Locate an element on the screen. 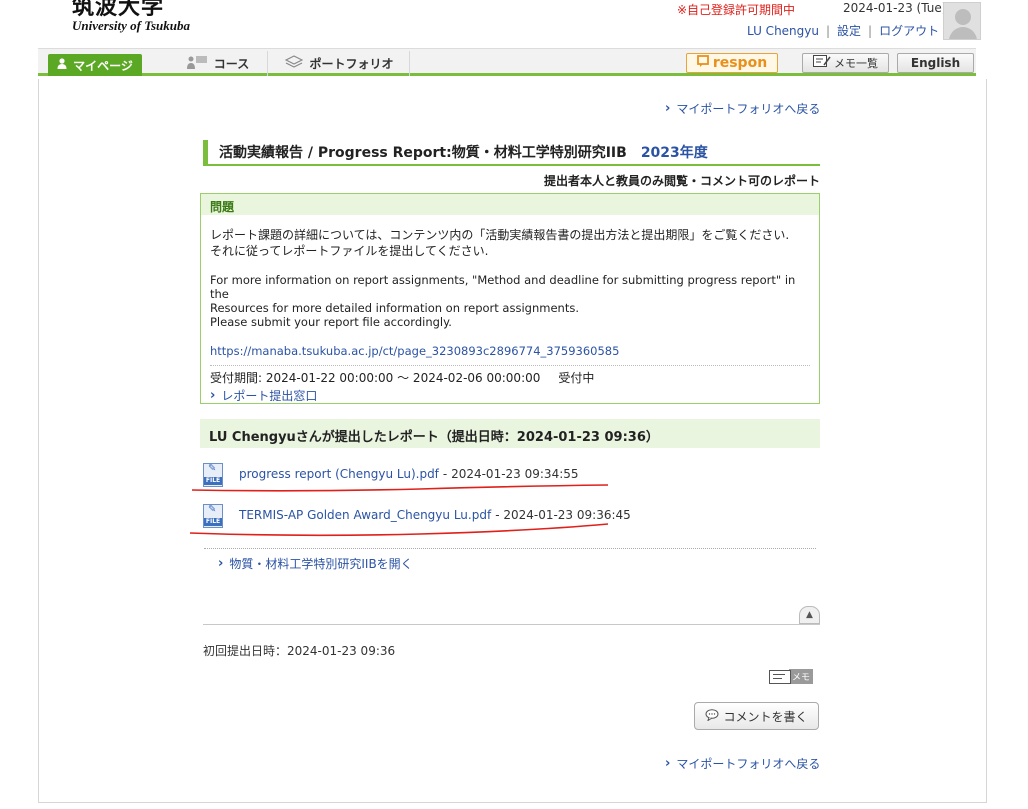  speech-bubble-icon is located at coordinates (712, 716).